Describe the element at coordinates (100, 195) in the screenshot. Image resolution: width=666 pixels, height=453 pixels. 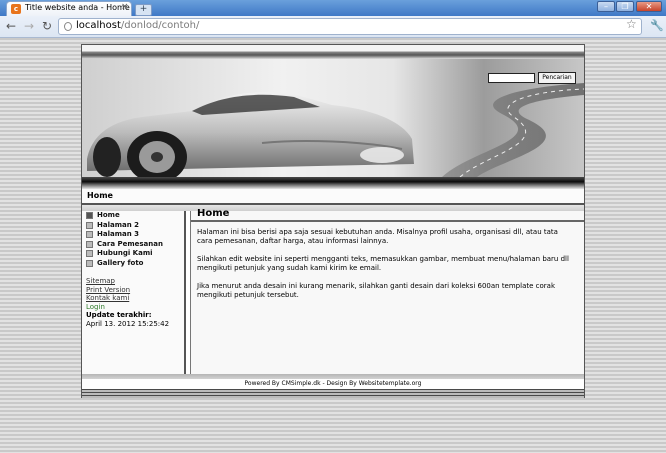
I see `breadcrumb: Home` at that location.